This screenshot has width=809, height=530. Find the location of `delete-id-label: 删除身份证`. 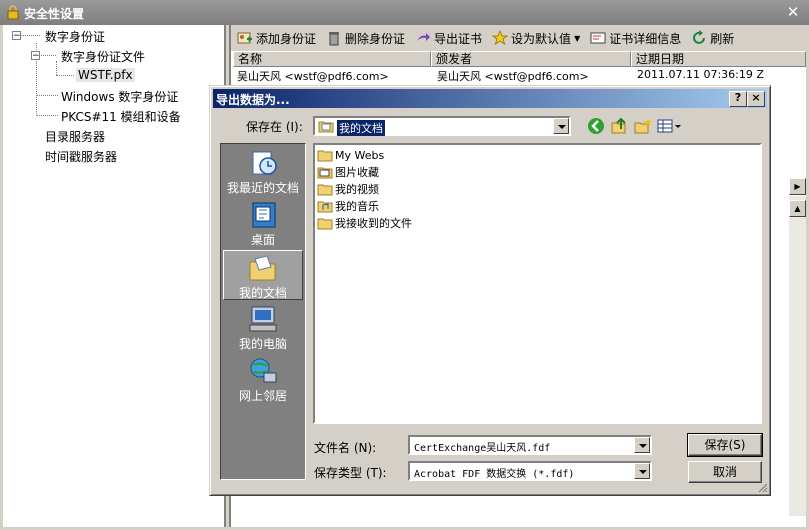

delete-id-label: 删除身份证 is located at coordinates (375, 38).